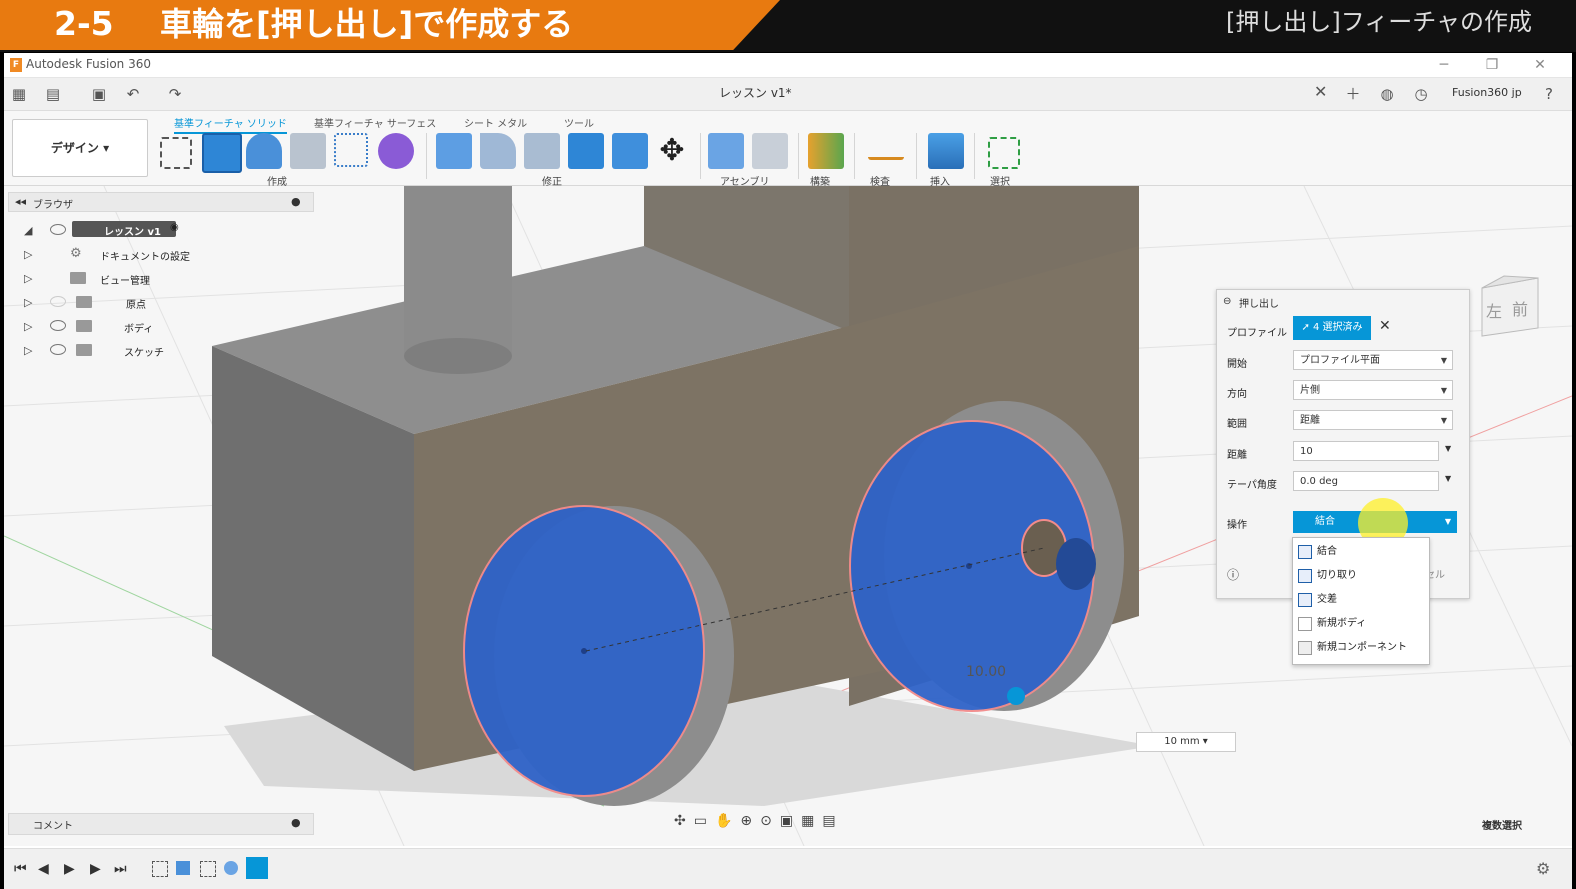 This screenshot has height=889, width=1576. I want to click on browser-item-sketches: ▷ スケッチ, so click(174, 351).